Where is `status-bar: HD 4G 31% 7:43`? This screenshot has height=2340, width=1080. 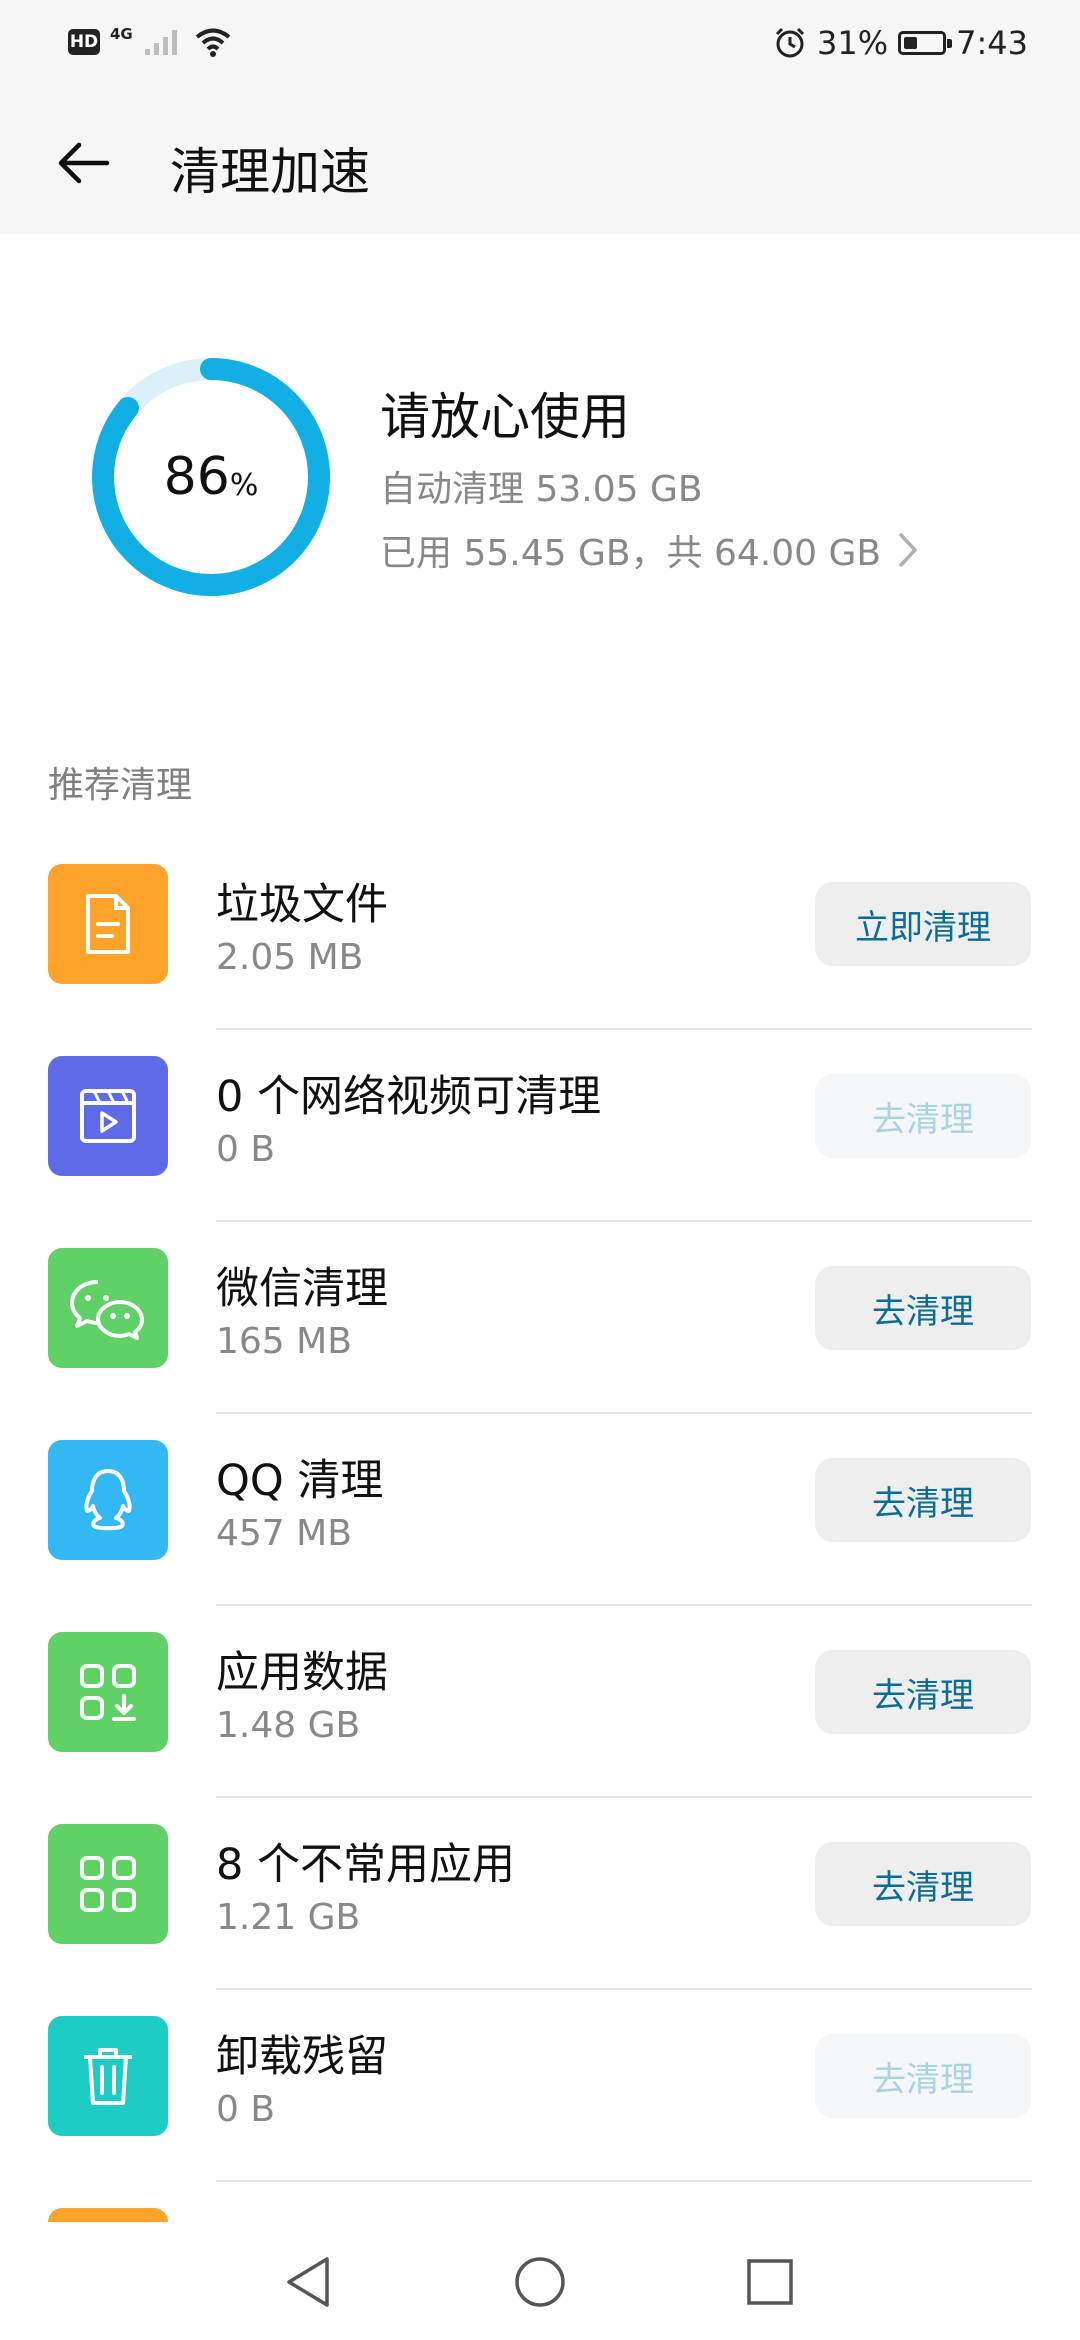
status-bar: HD 4G 31% 7:43 is located at coordinates (540, 46).